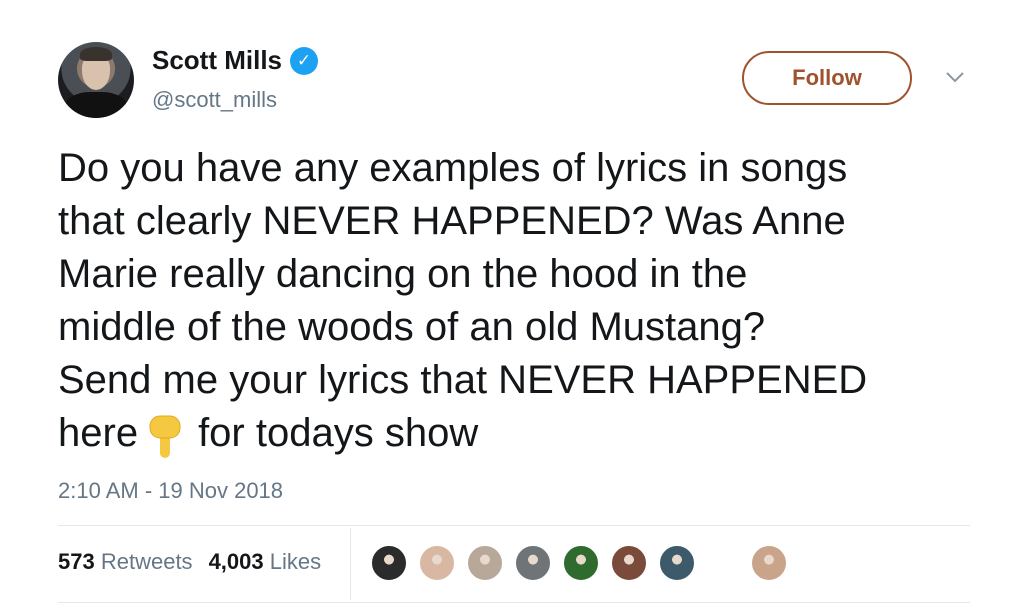  I want to click on avatar-shirt, so click(96, 105).